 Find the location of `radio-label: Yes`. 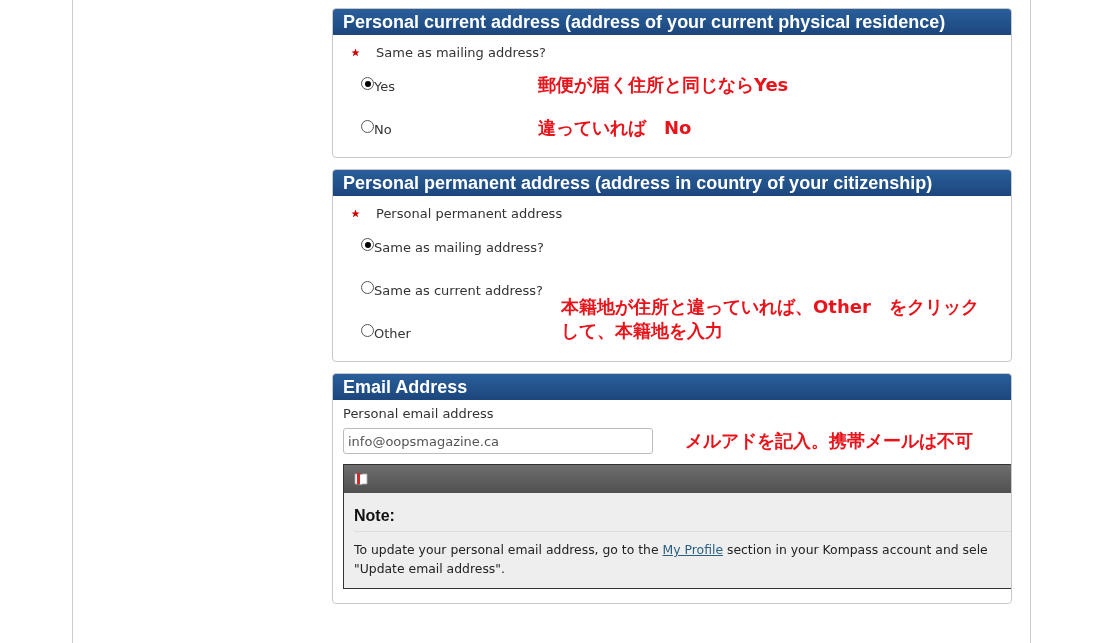

radio-label: Yes is located at coordinates (384, 86).